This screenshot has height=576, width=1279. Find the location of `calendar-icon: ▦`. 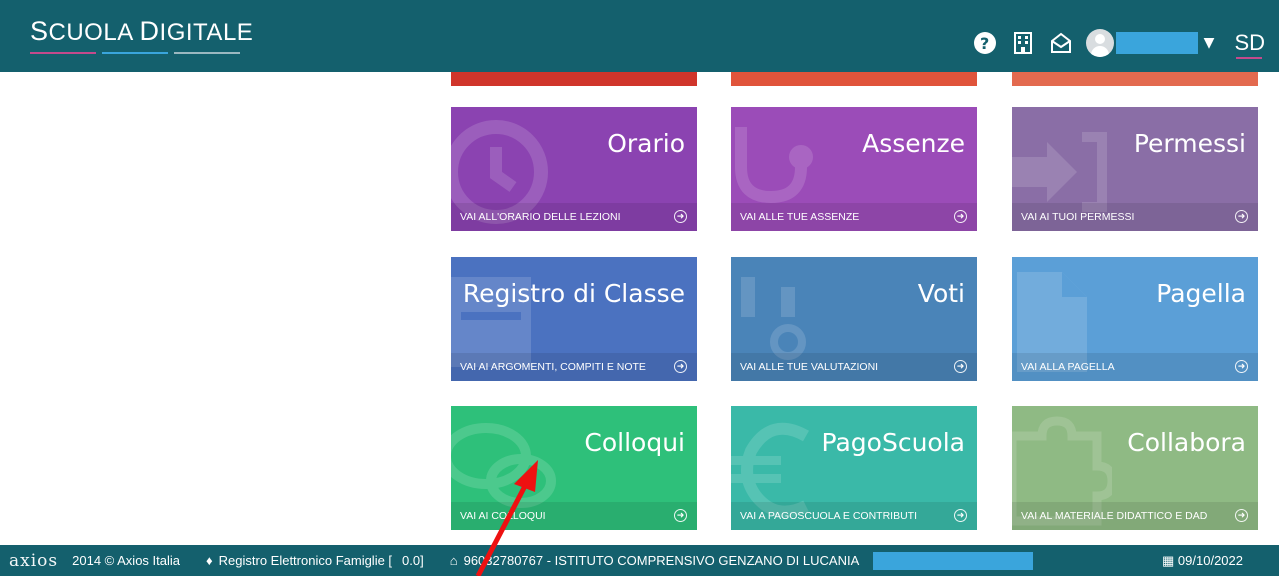

calendar-icon: ▦ is located at coordinates (1168, 560).